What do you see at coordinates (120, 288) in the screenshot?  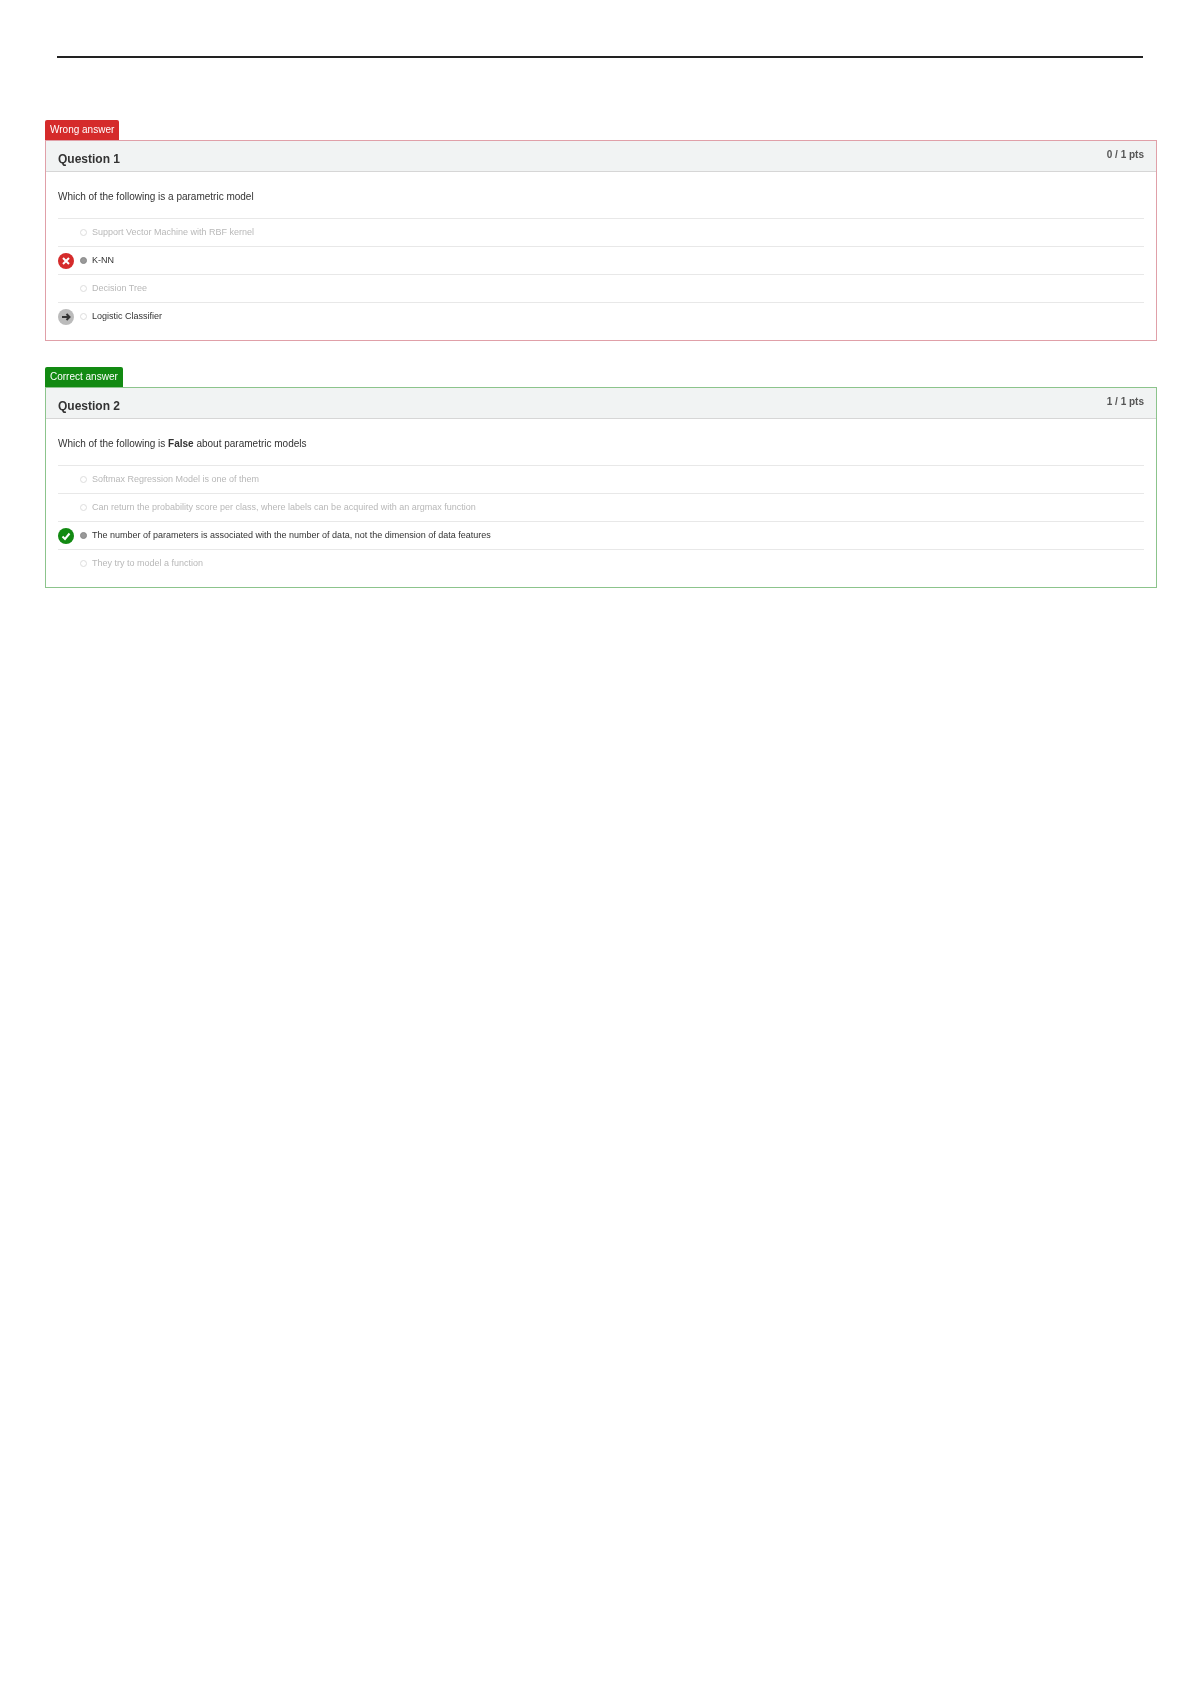 I see `answer-text: Decision Tree` at bounding box center [120, 288].